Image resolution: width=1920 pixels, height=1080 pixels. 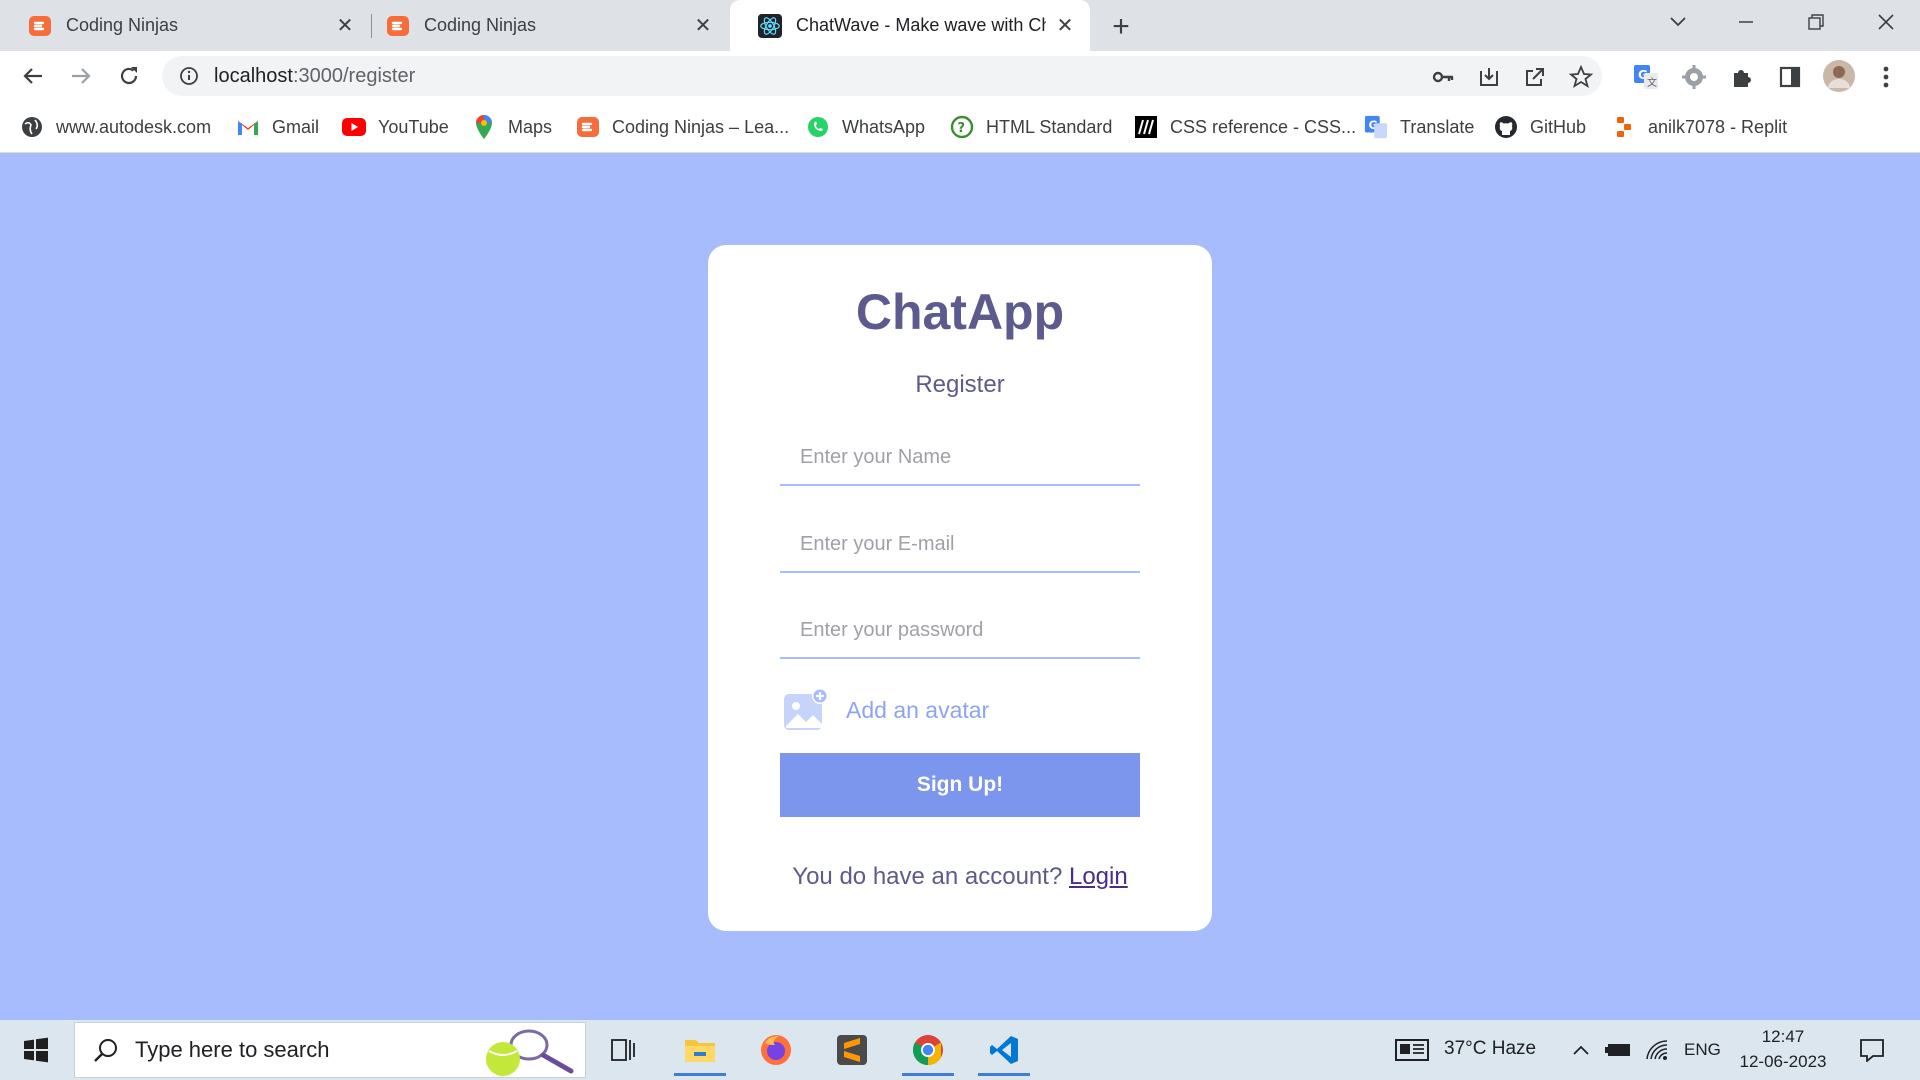 What do you see at coordinates (1783, 1061) in the screenshot?
I see `clock-date: 12-06-2023` at bounding box center [1783, 1061].